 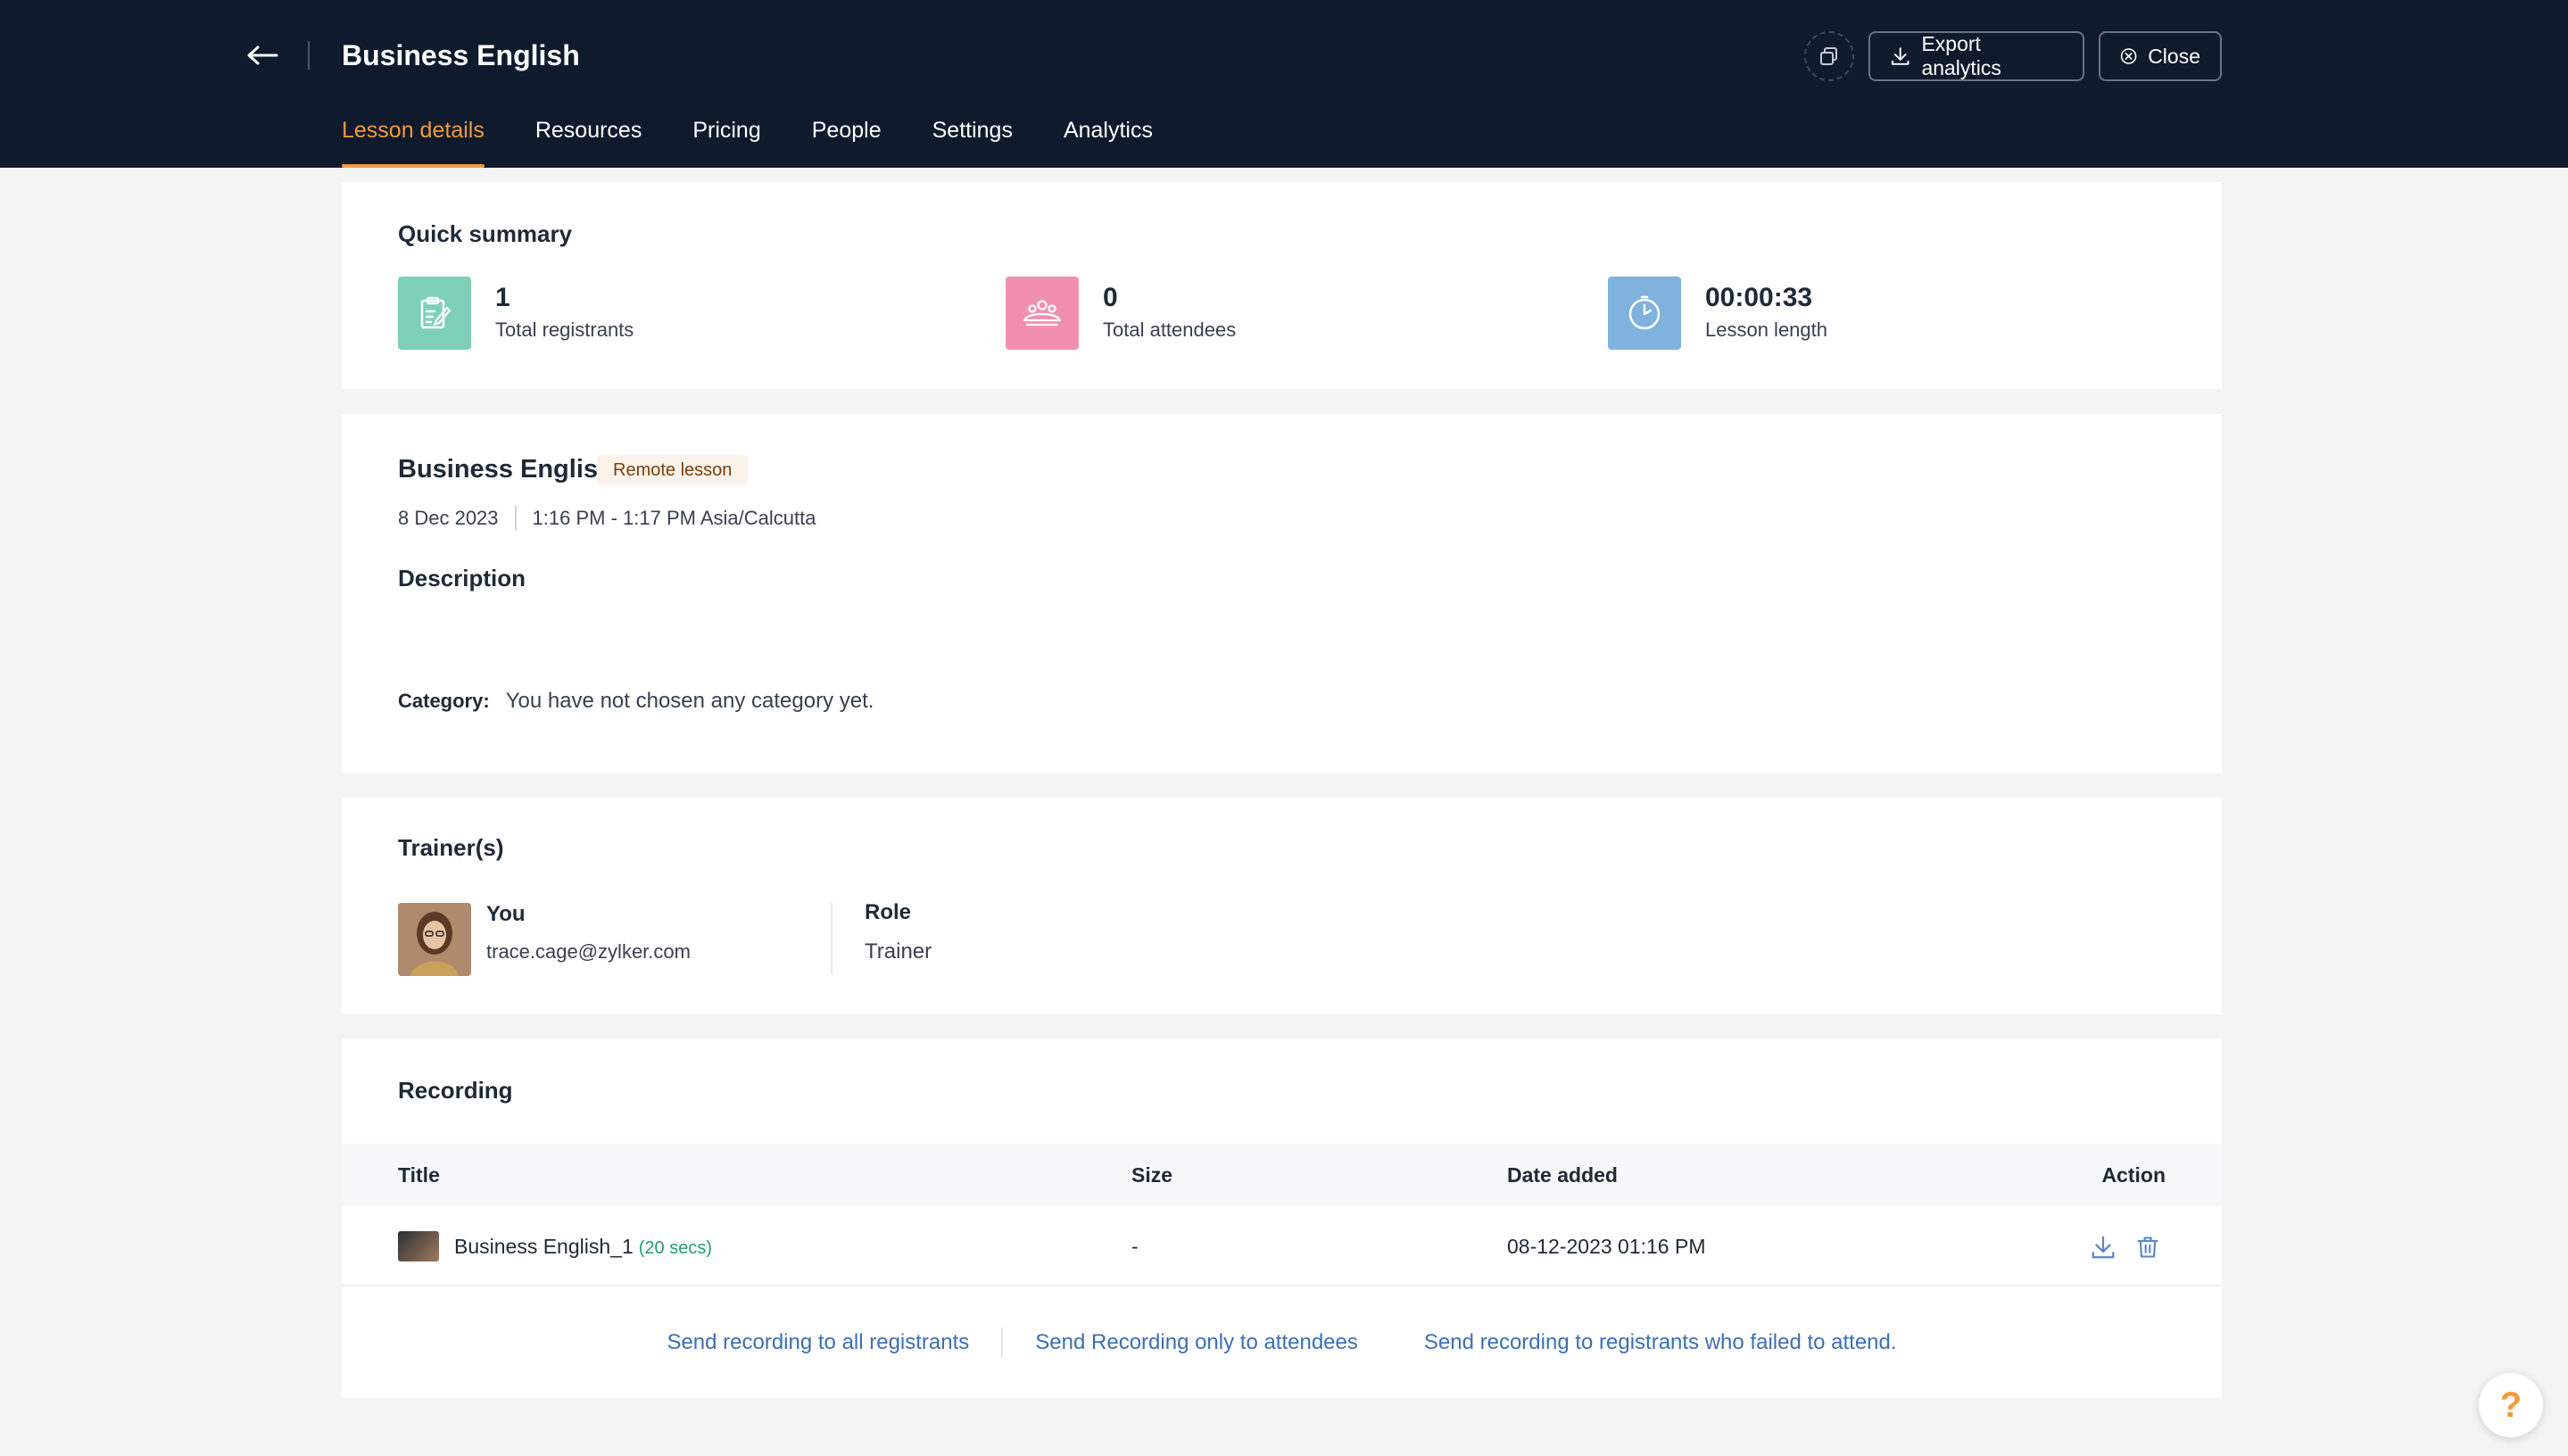 What do you see at coordinates (832, 939) in the screenshot?
I see `trainer-divider` at bounding box center [832, 939].